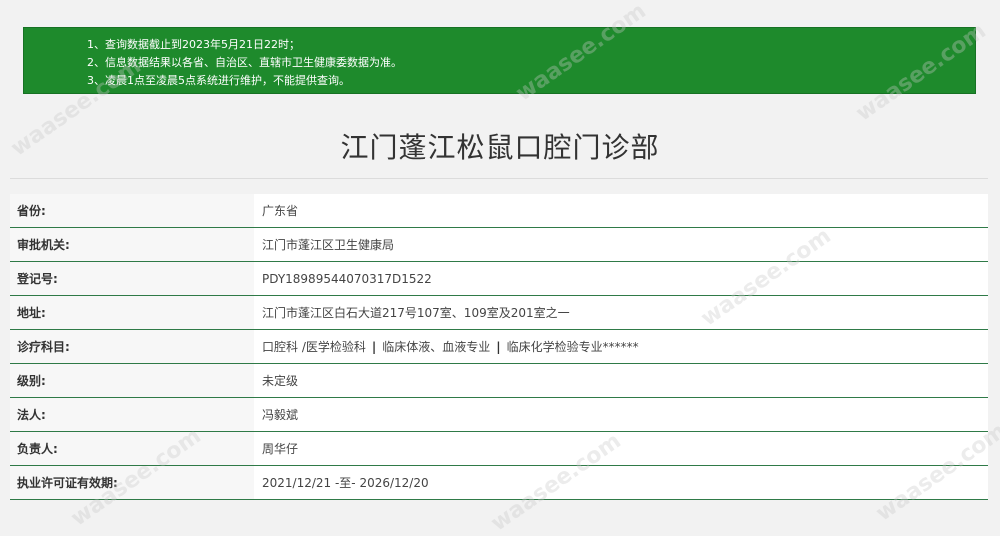  I want to click on row-value: PDY18989544070317D1522, so click(347, 278).